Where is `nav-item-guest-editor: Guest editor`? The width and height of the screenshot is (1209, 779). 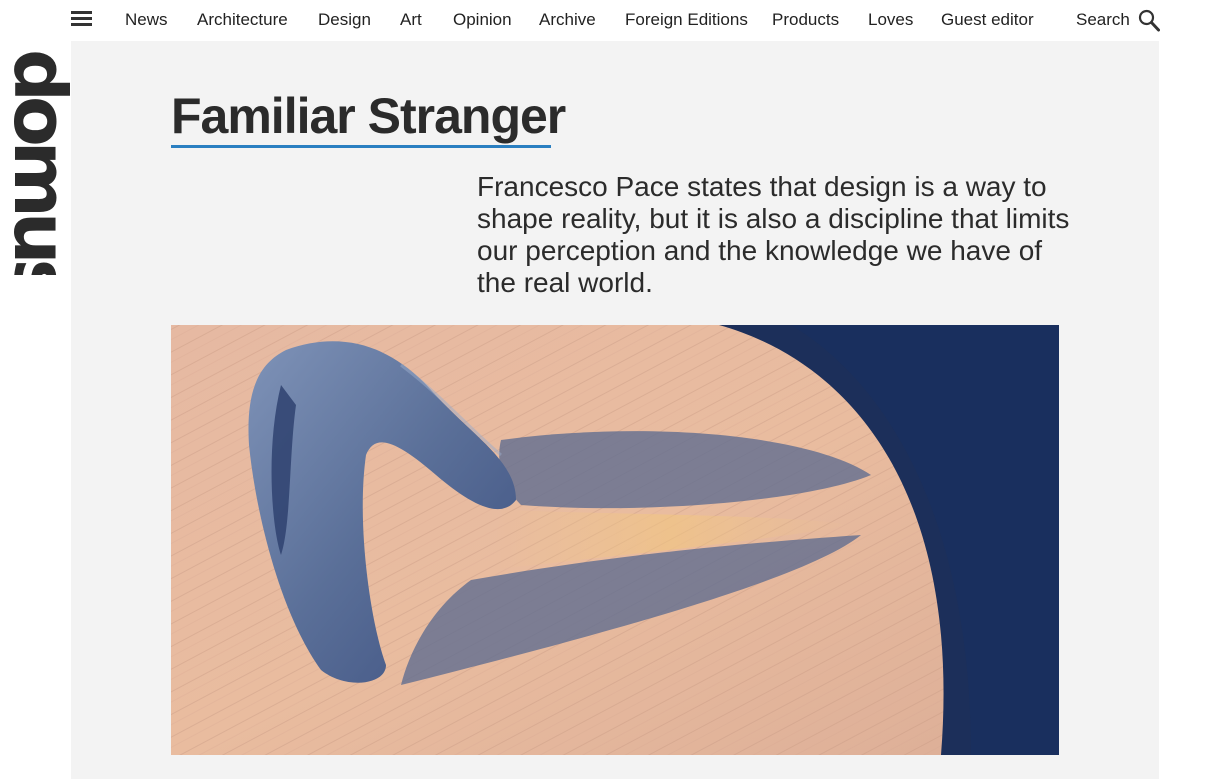 nav-item-guest-editor: Guest editor is located at coordinates (987, 20).